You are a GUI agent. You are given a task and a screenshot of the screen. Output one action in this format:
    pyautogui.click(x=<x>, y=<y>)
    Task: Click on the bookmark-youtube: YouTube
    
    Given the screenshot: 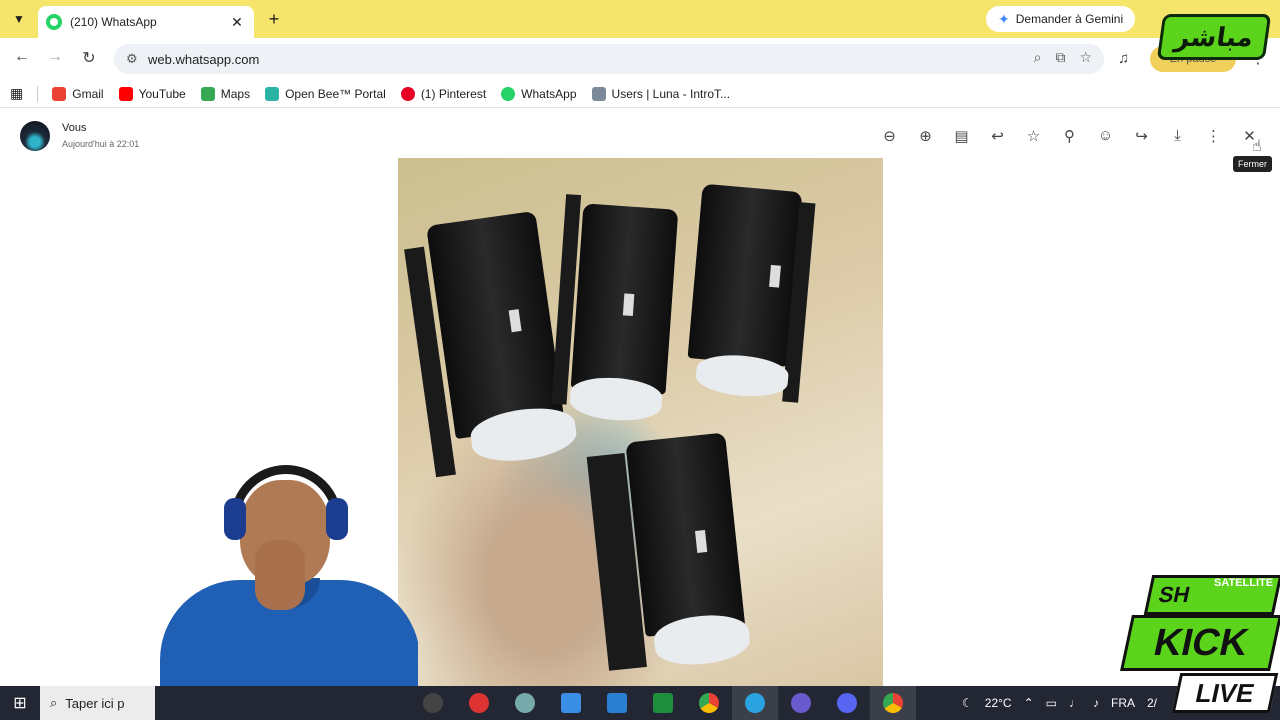 What is the action you would take?
    pyautogui.click(x=152, y=93)
    